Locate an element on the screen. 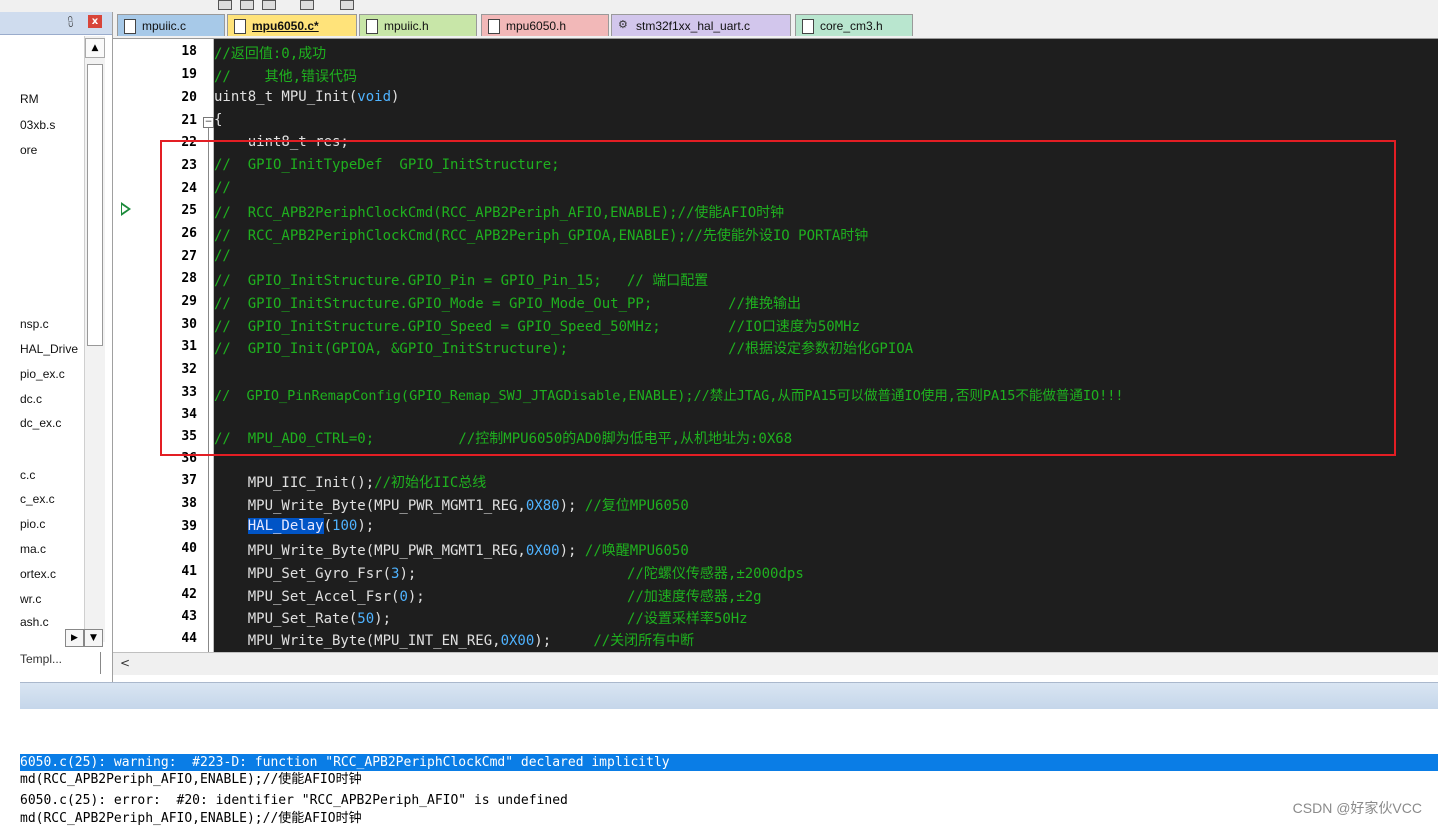 This screenshot has width=1438, height=827. tab-mpuiic-h: mpuiic.h is located at coordinates (418, 25).